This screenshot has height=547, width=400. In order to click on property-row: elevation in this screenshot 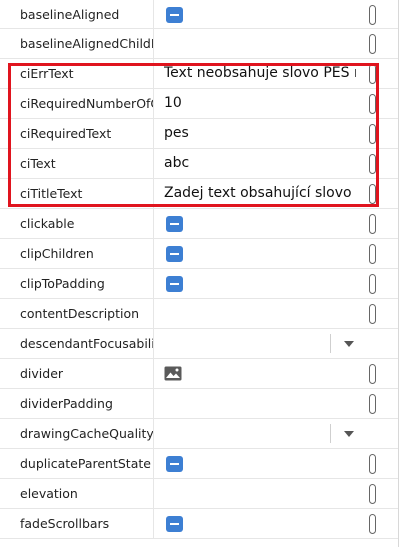, I will do `click(199, 494)`.